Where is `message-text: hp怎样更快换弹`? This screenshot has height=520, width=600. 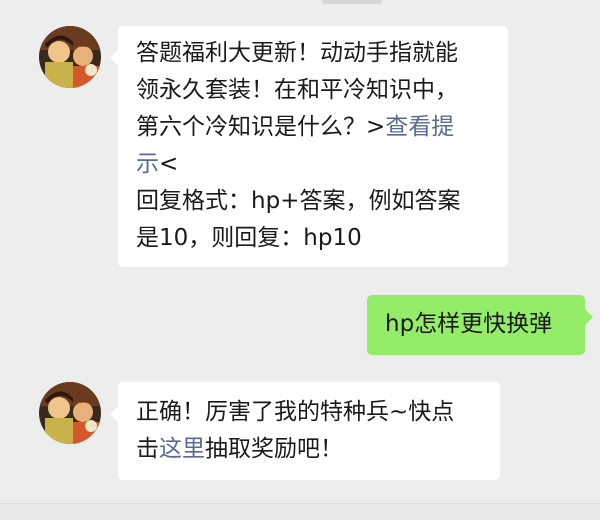 message-text: hp怎样更快换弹 is located at coordinates (469, 324).